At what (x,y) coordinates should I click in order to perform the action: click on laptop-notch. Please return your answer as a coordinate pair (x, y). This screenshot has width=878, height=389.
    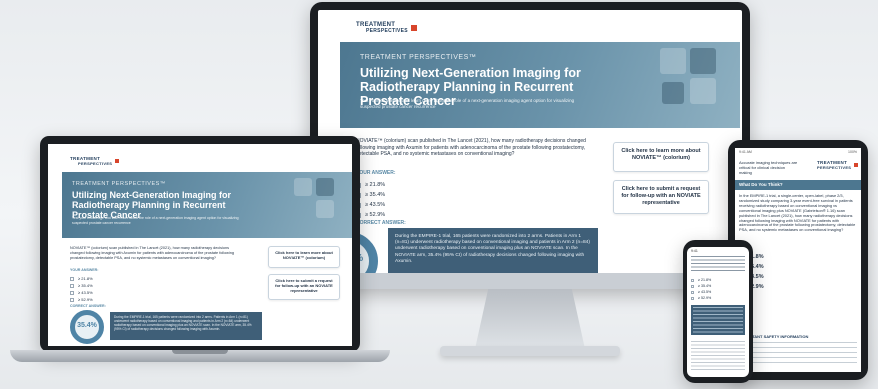
    Looking at the image, I should click on (200, 352).